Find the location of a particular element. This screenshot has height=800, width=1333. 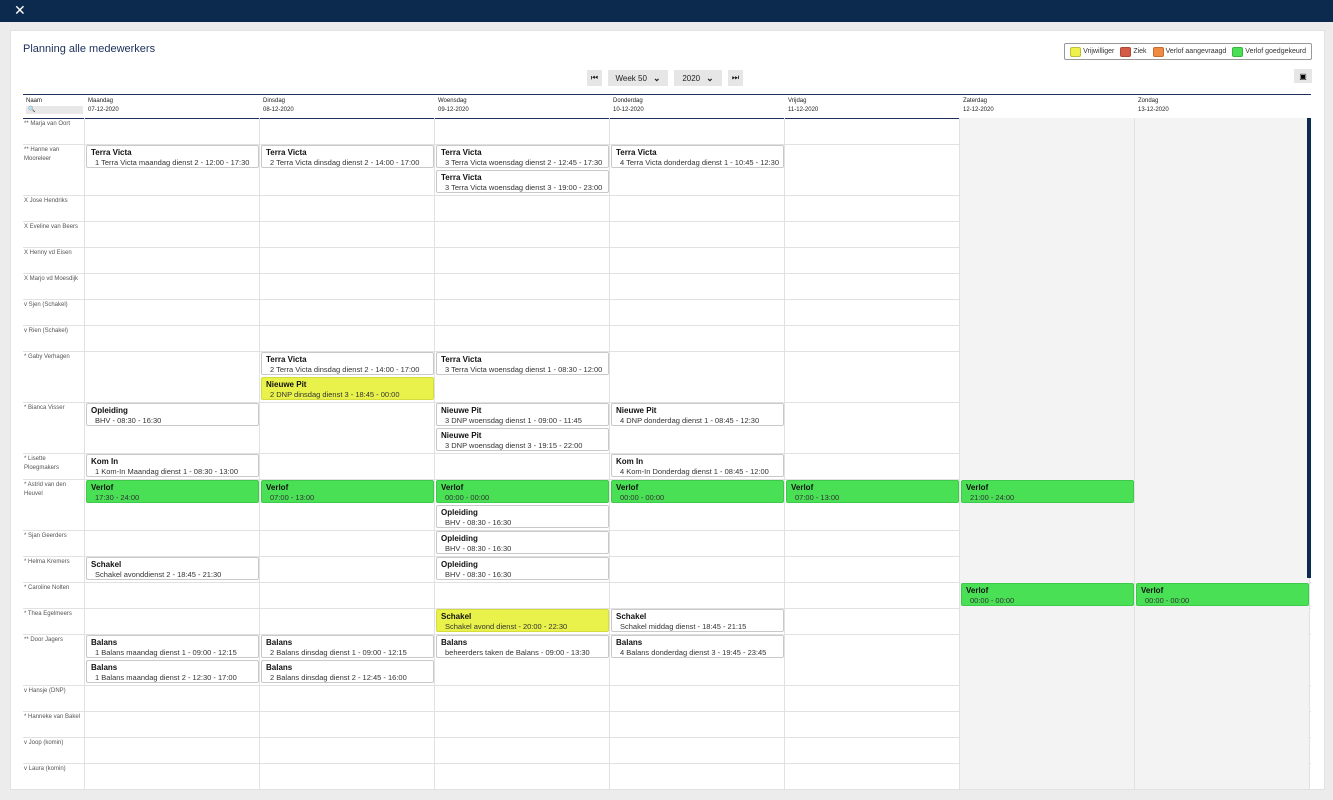

day-column-header: Zaterdag 12-12-2020 is located at coordinates (1047, 106).